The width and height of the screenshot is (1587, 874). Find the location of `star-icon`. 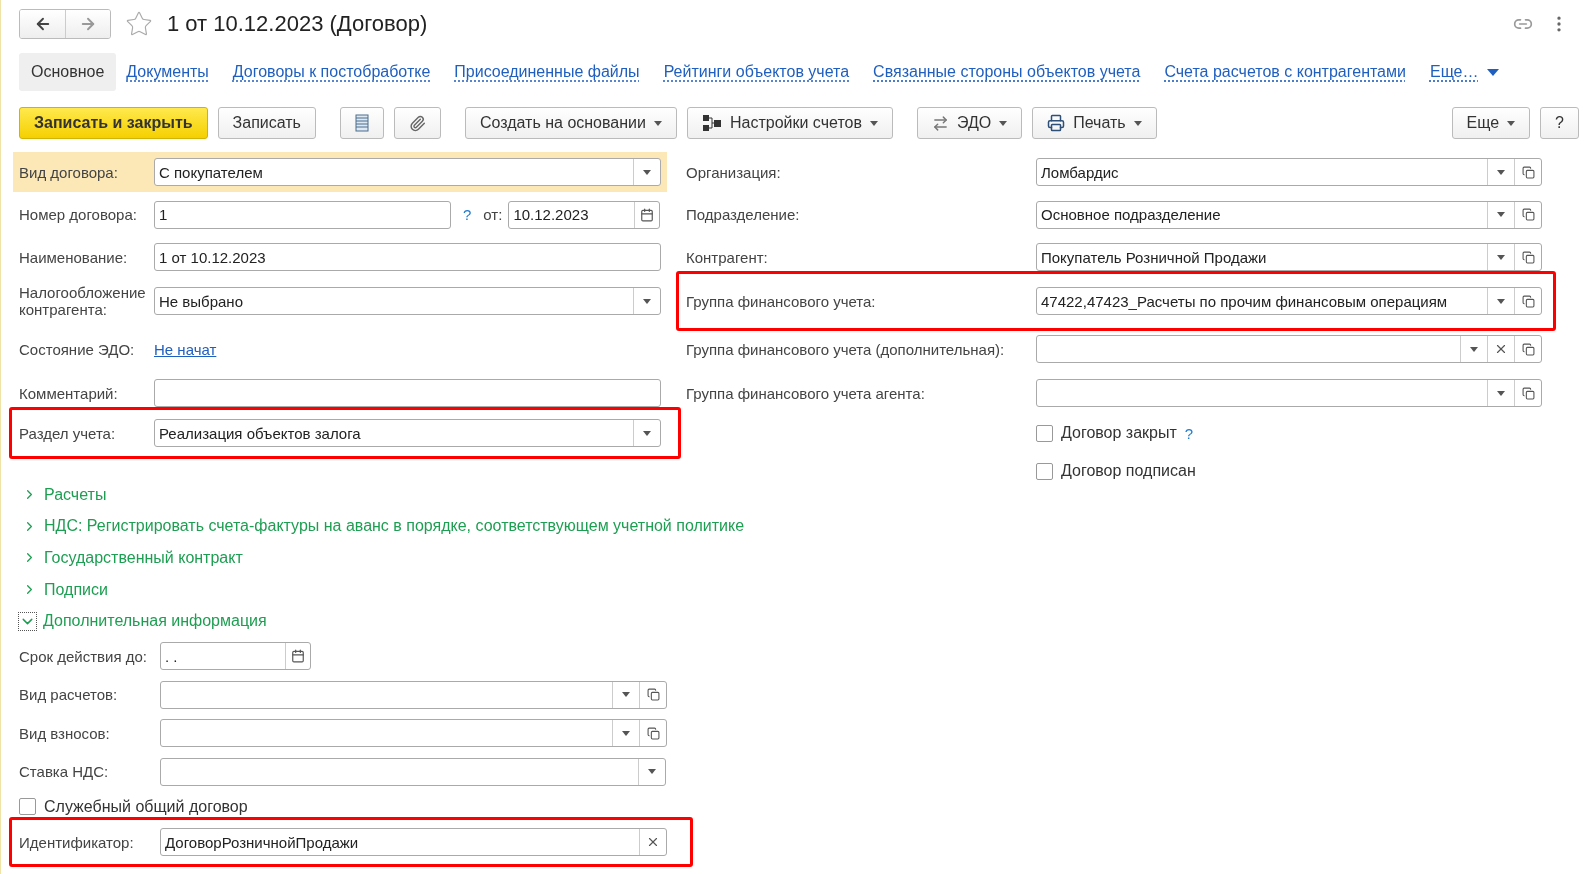

star-icon is located at coordinates (139, 24).